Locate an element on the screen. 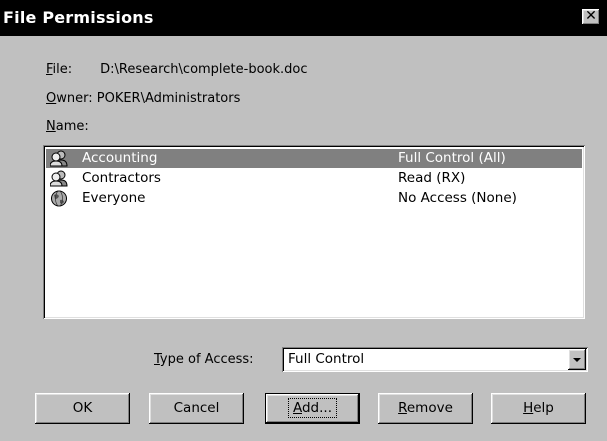  list-item-name: Contractors is located at coordinates (121, 178).